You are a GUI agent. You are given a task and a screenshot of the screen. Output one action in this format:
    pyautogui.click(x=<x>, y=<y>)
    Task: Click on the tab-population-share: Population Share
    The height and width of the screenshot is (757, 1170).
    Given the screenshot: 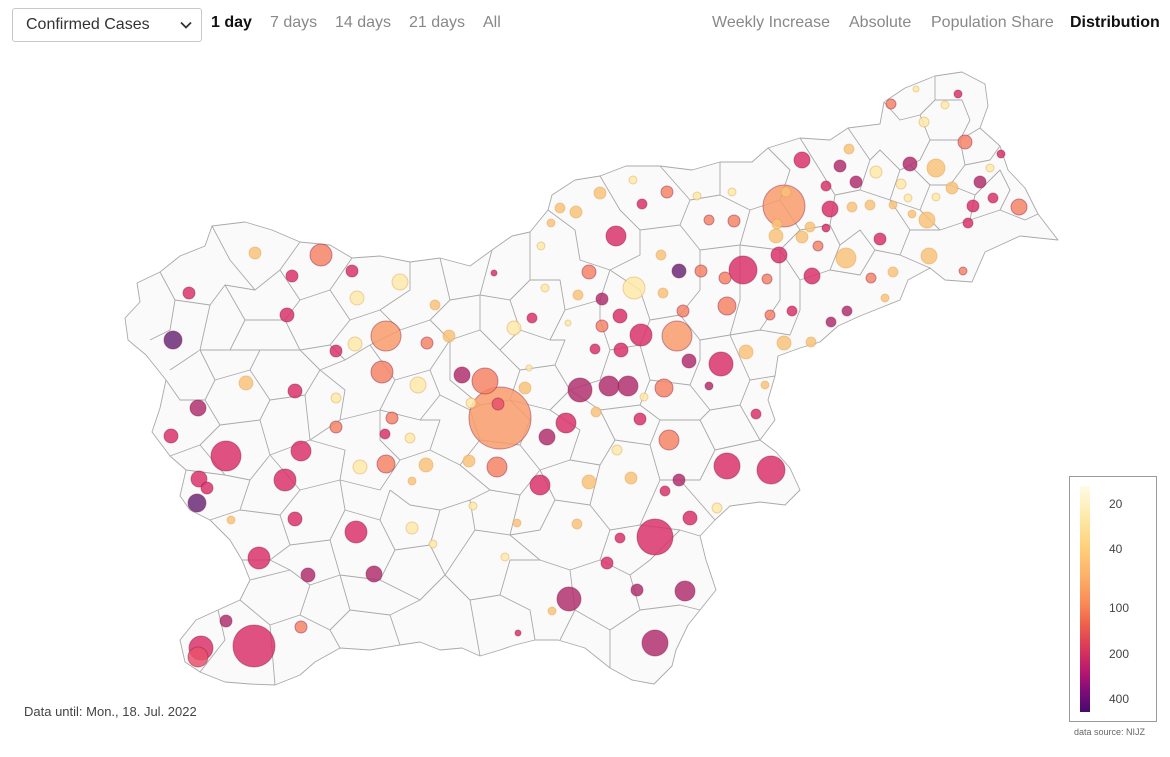 What is the action you would take?
    pyautogui.click(x=992, y=23)
    